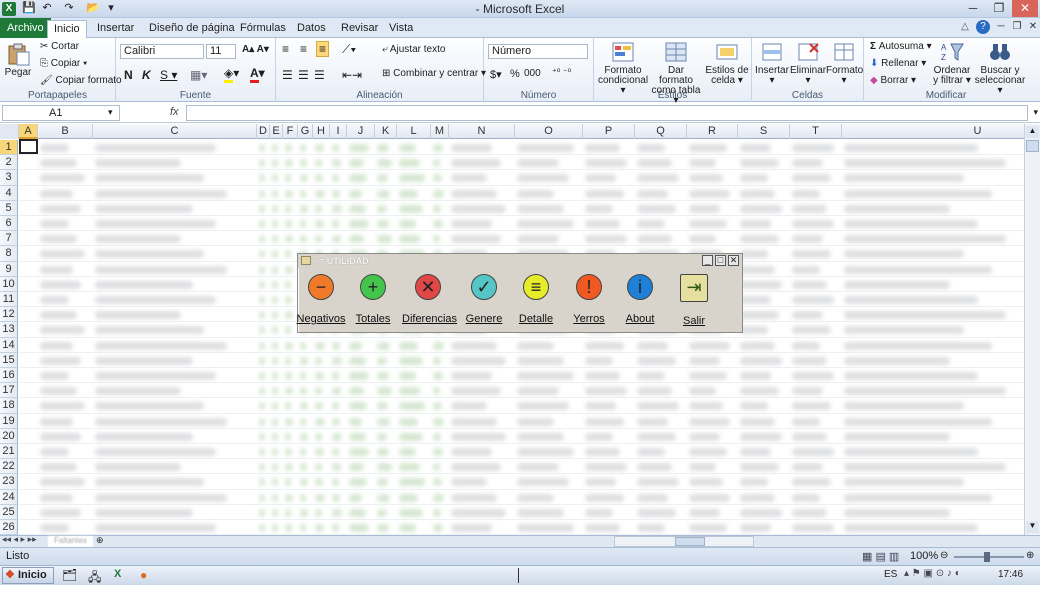 This screenshot has width=1040, height=589. I want to click on col-header-d: D, so click(263, 131).